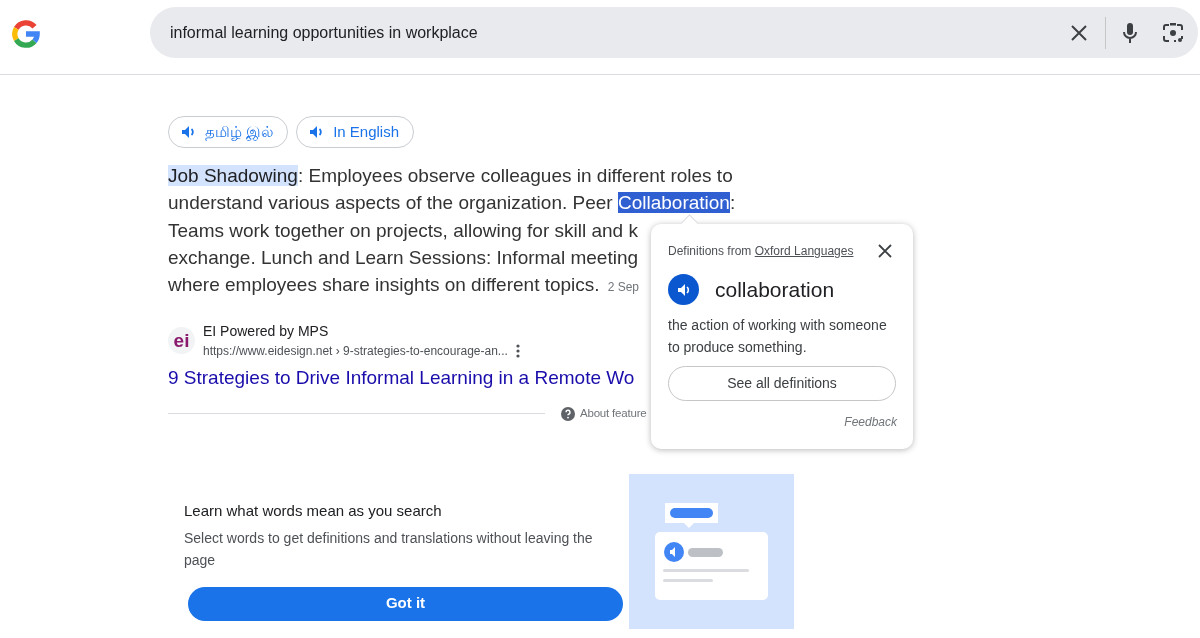 This screenshot has width=1200, height=638. What do you see at coordinates (189, 132) in the screenshot?
I see `speaker-icon` at bounding box center [189, 132].